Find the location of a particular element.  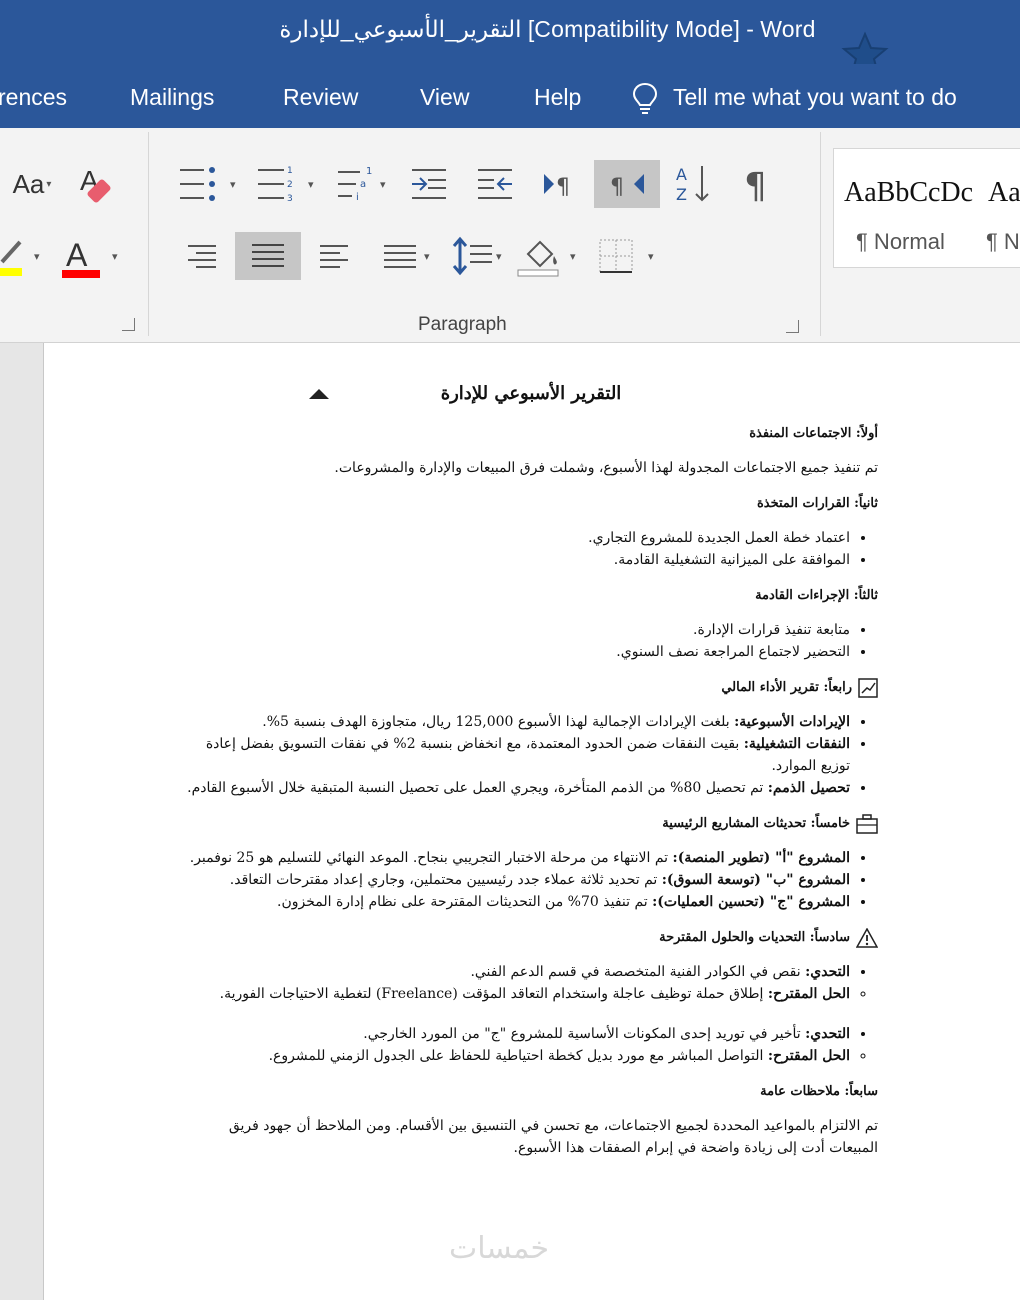

chart-icon is located at coordinates (868, 688).